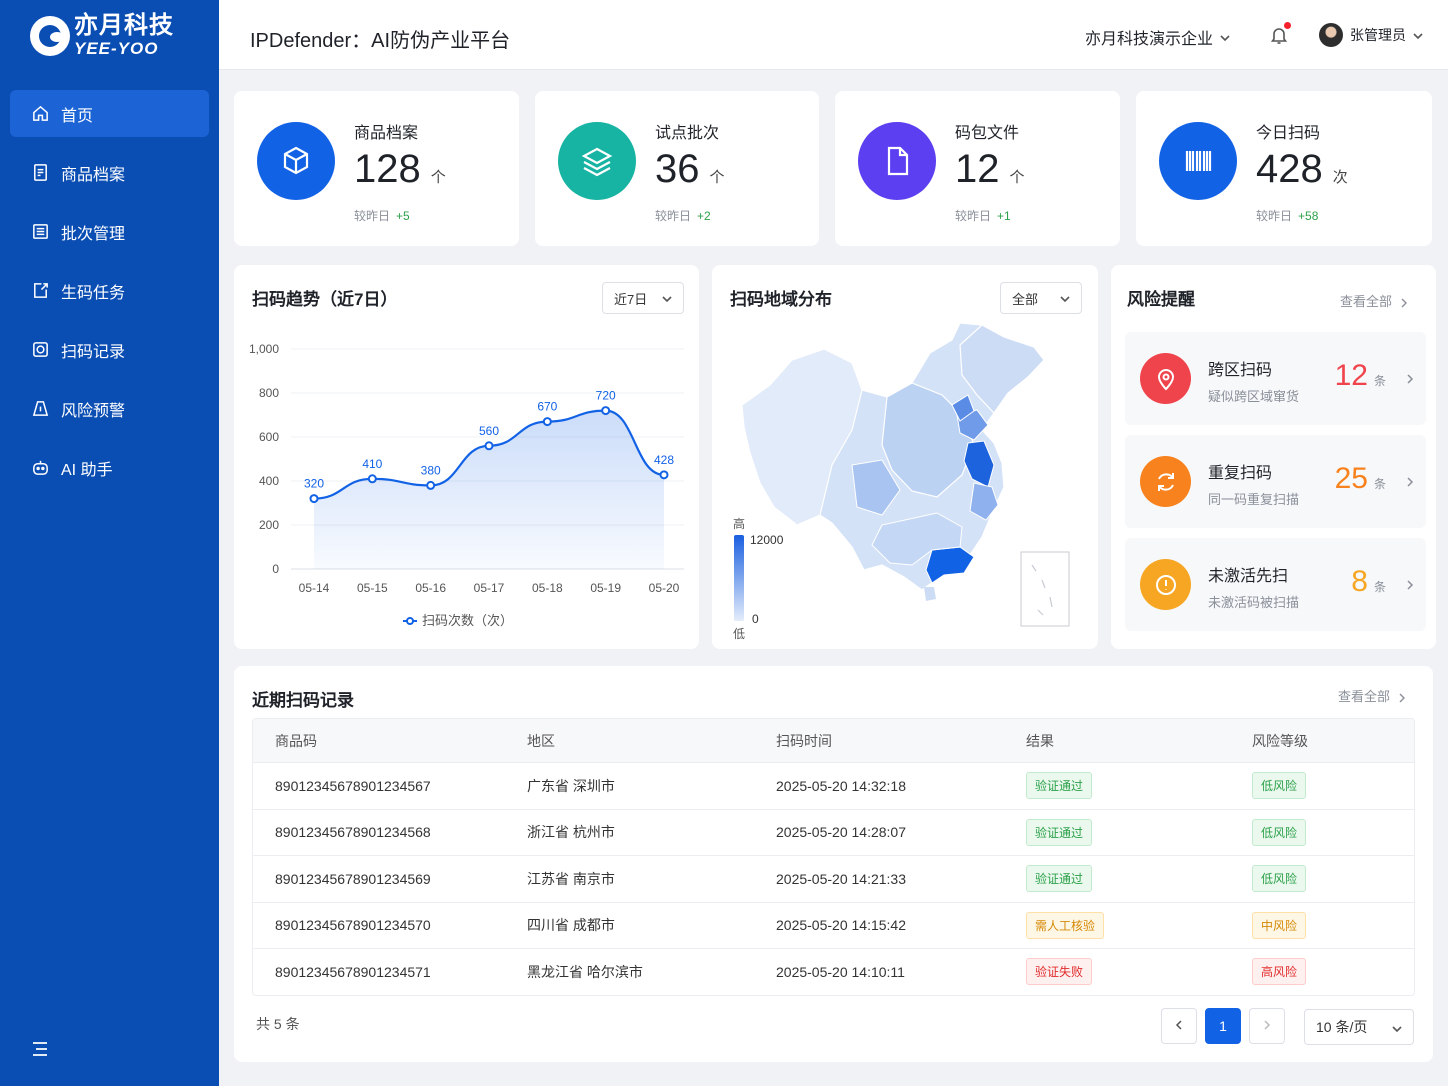  Describe the element at coordinates (841, 785) in the screenshot. I see `cell-time: 2025-05-20 14:32:18` at that location.